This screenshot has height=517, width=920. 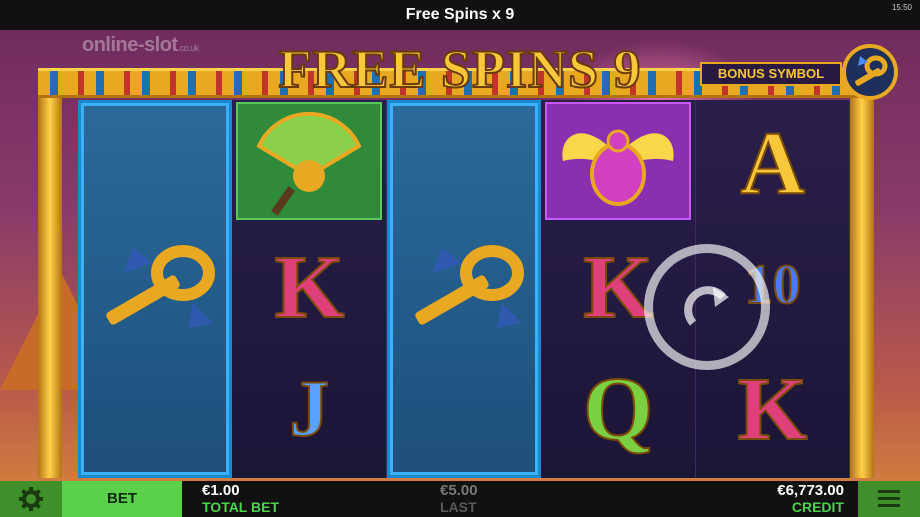 I want to click on symbol-letter: Q, so click(x=618, y=409).